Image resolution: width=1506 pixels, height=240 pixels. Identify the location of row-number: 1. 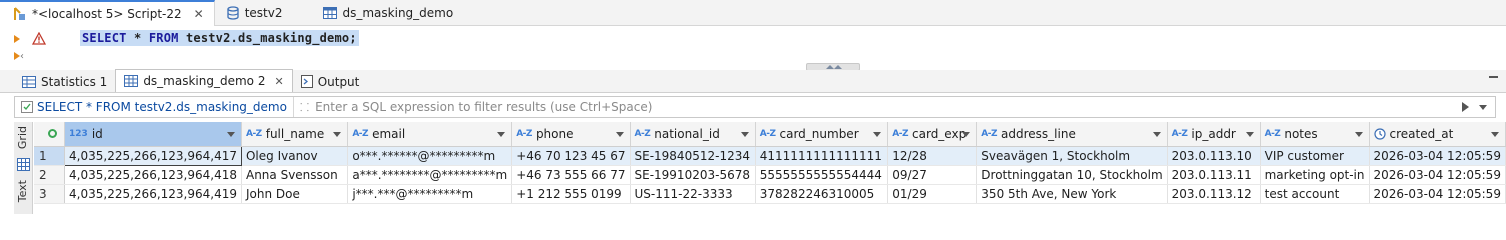
(50, 156).